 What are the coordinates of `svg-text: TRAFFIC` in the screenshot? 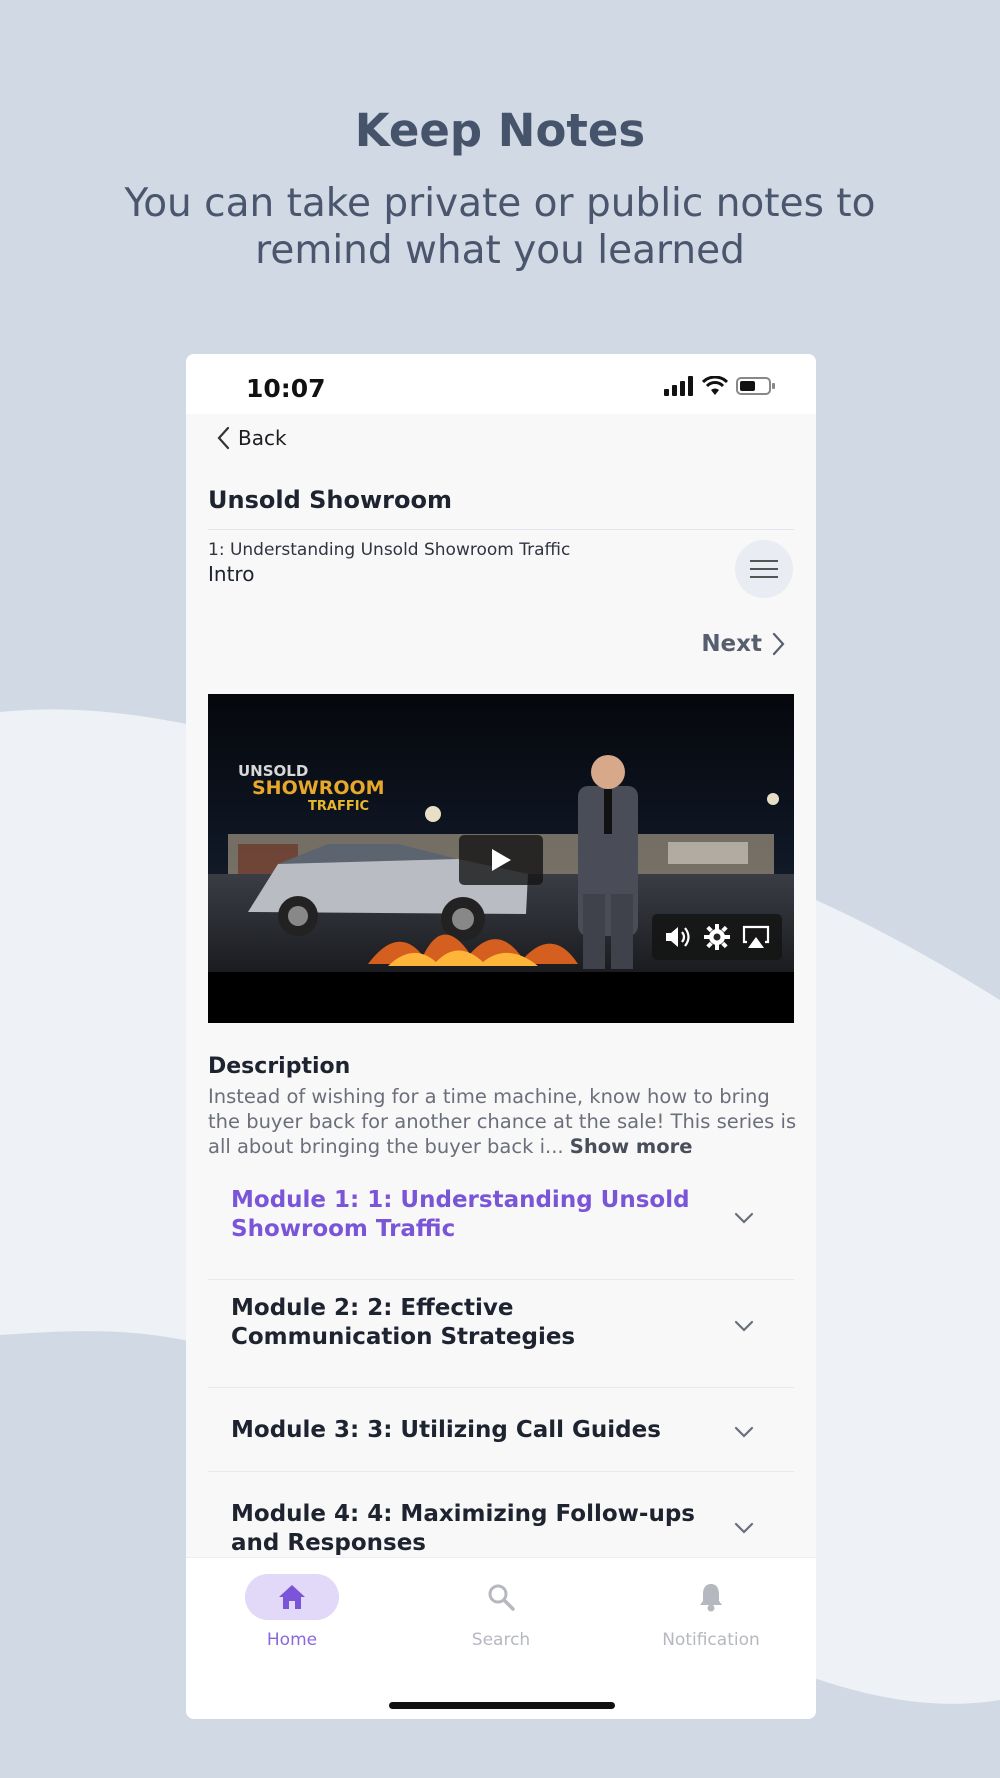 It's located at (338, 806).